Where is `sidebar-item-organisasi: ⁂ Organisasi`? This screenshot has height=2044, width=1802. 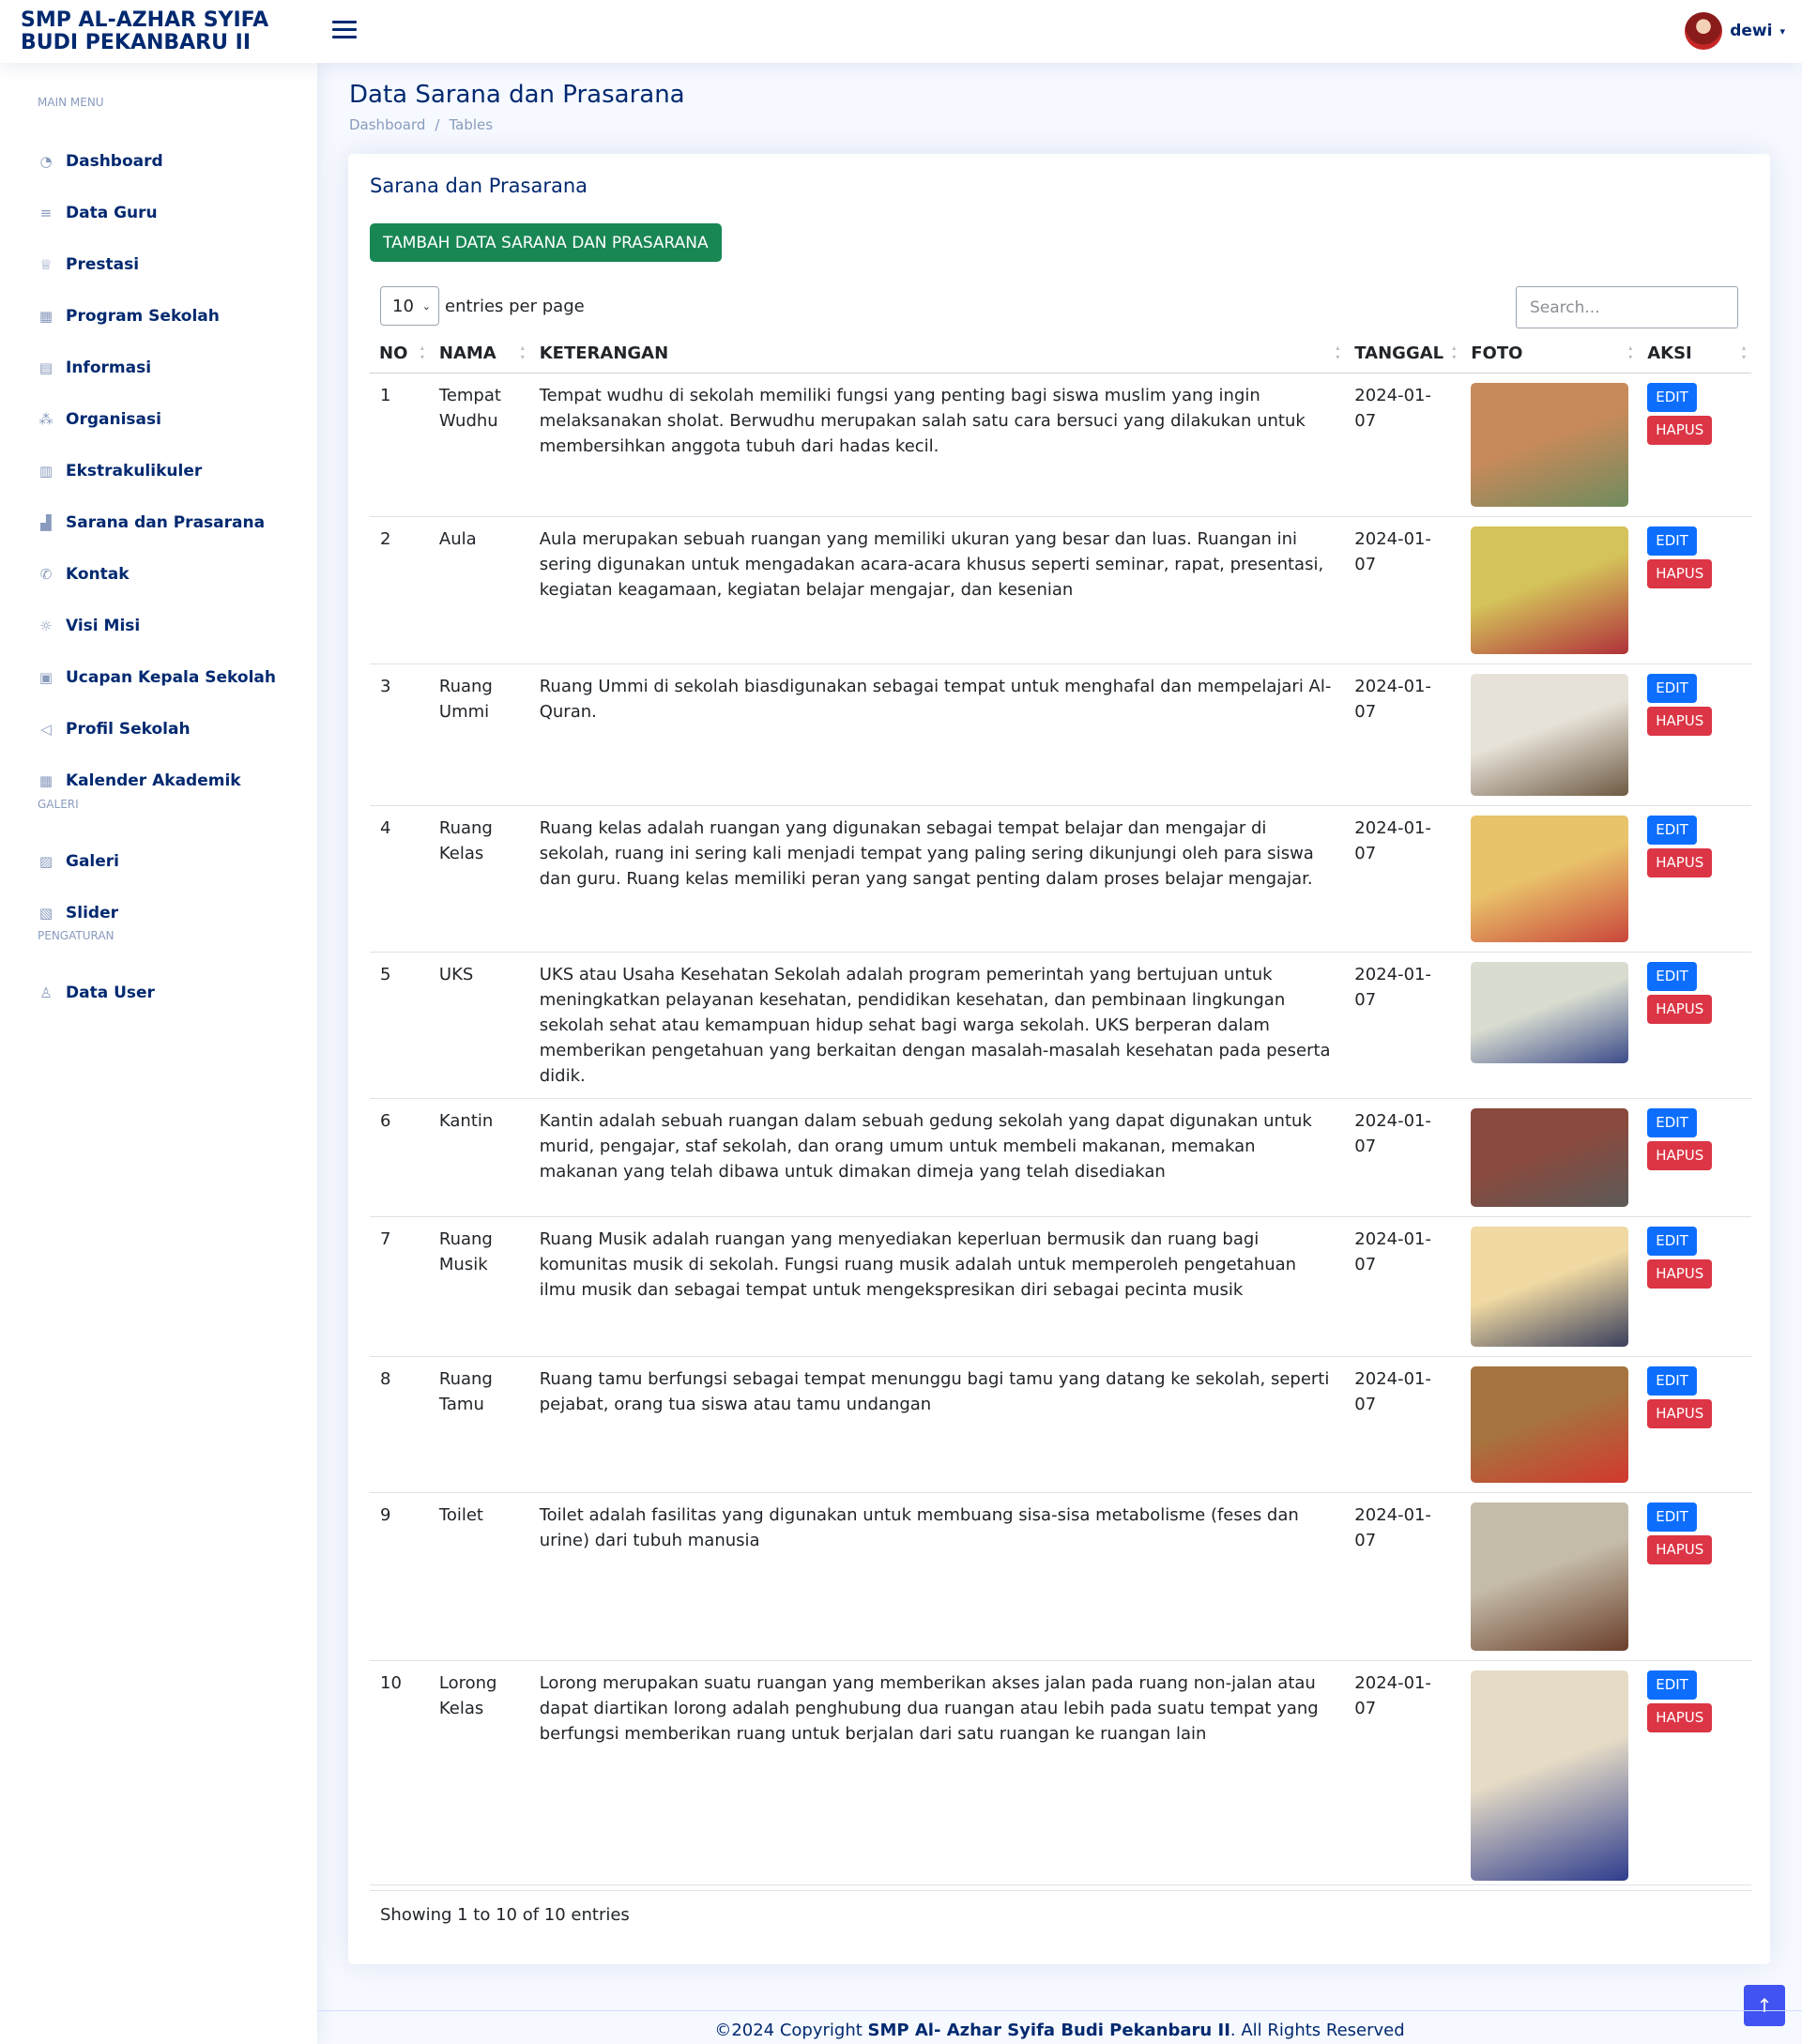
sidebar-item-organisasi: ⁂ Organisasi is located at coordinates (162, 419).